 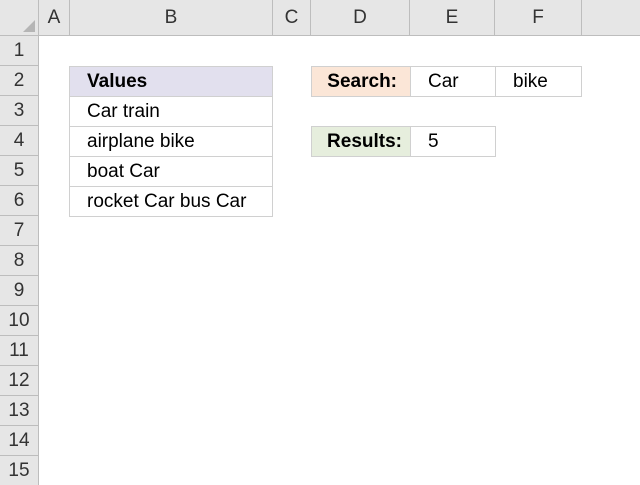 I want to click on column-header-e: E, so click(x=452, y=18).